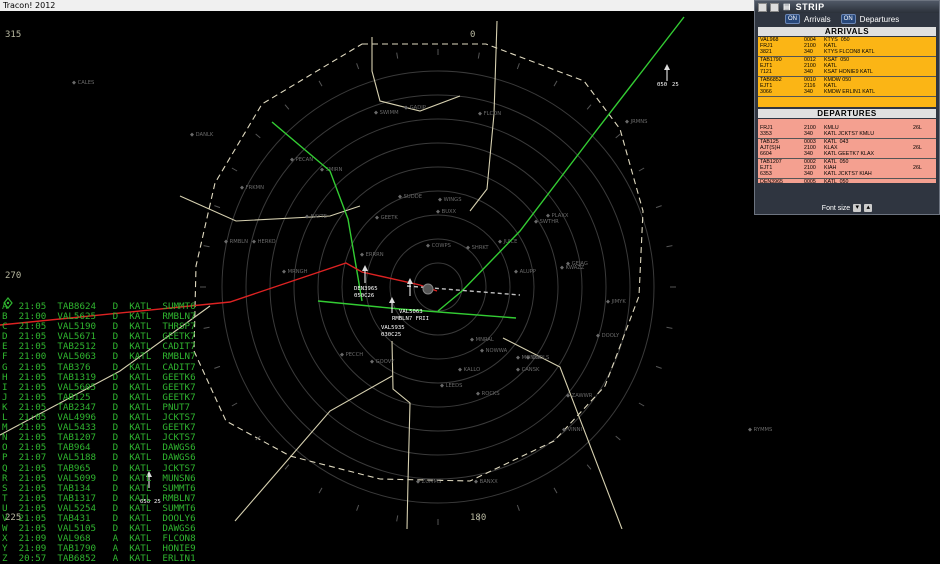 The width and height of the screenshot is (940, 564). Describe the element at coordinates (438, 246) in the screenshot. I see `fix-cowps: ◆ COWPS` at that location.